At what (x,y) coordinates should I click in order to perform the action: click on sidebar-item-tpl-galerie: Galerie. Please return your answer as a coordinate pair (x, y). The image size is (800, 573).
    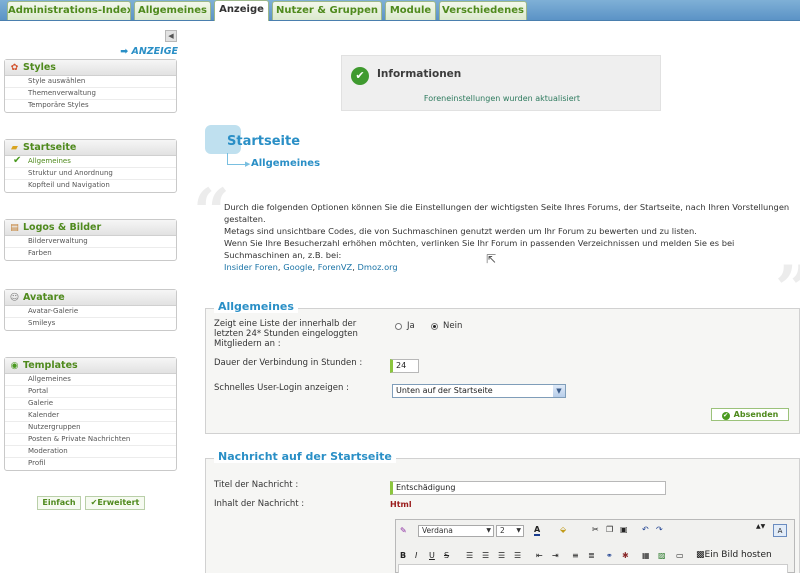
    Looking at the image, I should click on (90, 404).